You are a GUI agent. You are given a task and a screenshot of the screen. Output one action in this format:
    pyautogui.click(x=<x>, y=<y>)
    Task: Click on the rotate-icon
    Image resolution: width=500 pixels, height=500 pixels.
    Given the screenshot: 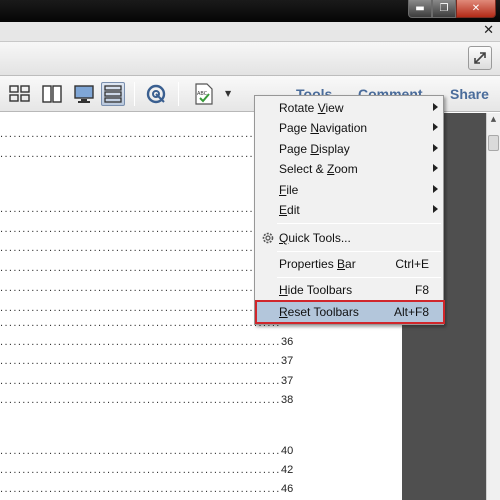 What is the action you would take?
    pyautogui.click(x=156, y=94)
    